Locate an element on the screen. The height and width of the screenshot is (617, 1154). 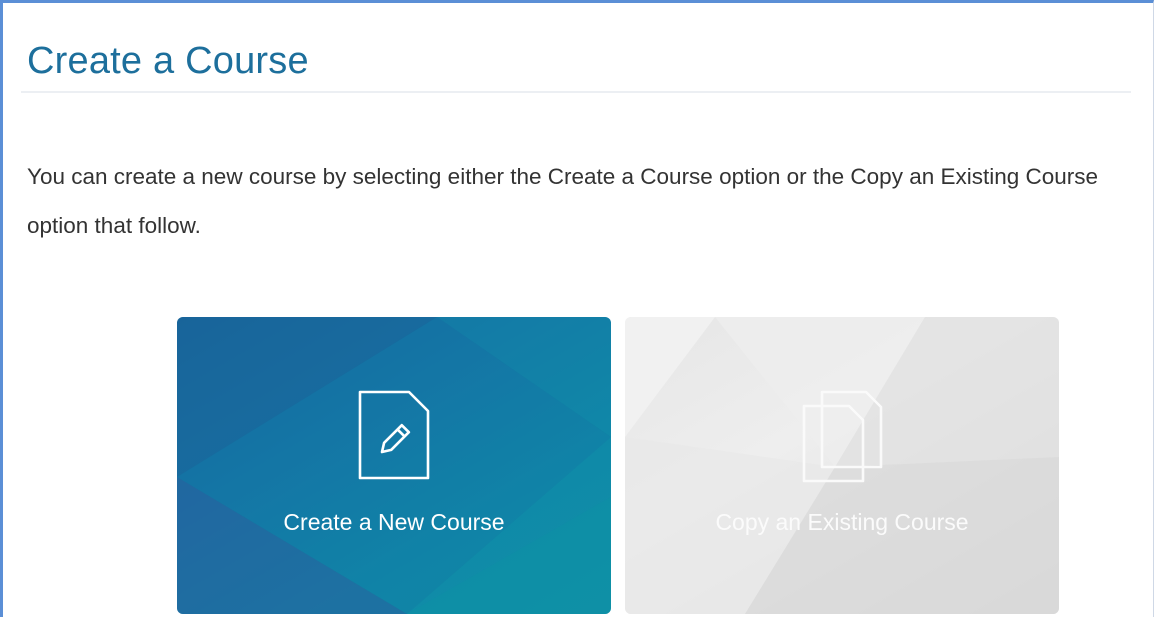
page-title: Create a Course is located at coordinates (168, 61).